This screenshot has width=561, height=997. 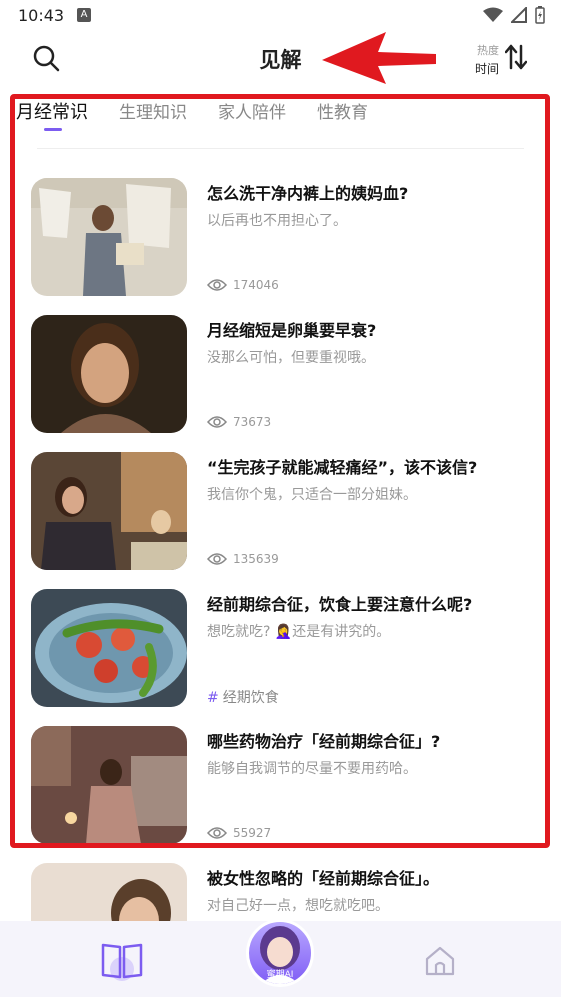 What do you see at coordinates (493, 14) in the screenshot?
I see `wifi-icon` at bounding box center [493, 14].